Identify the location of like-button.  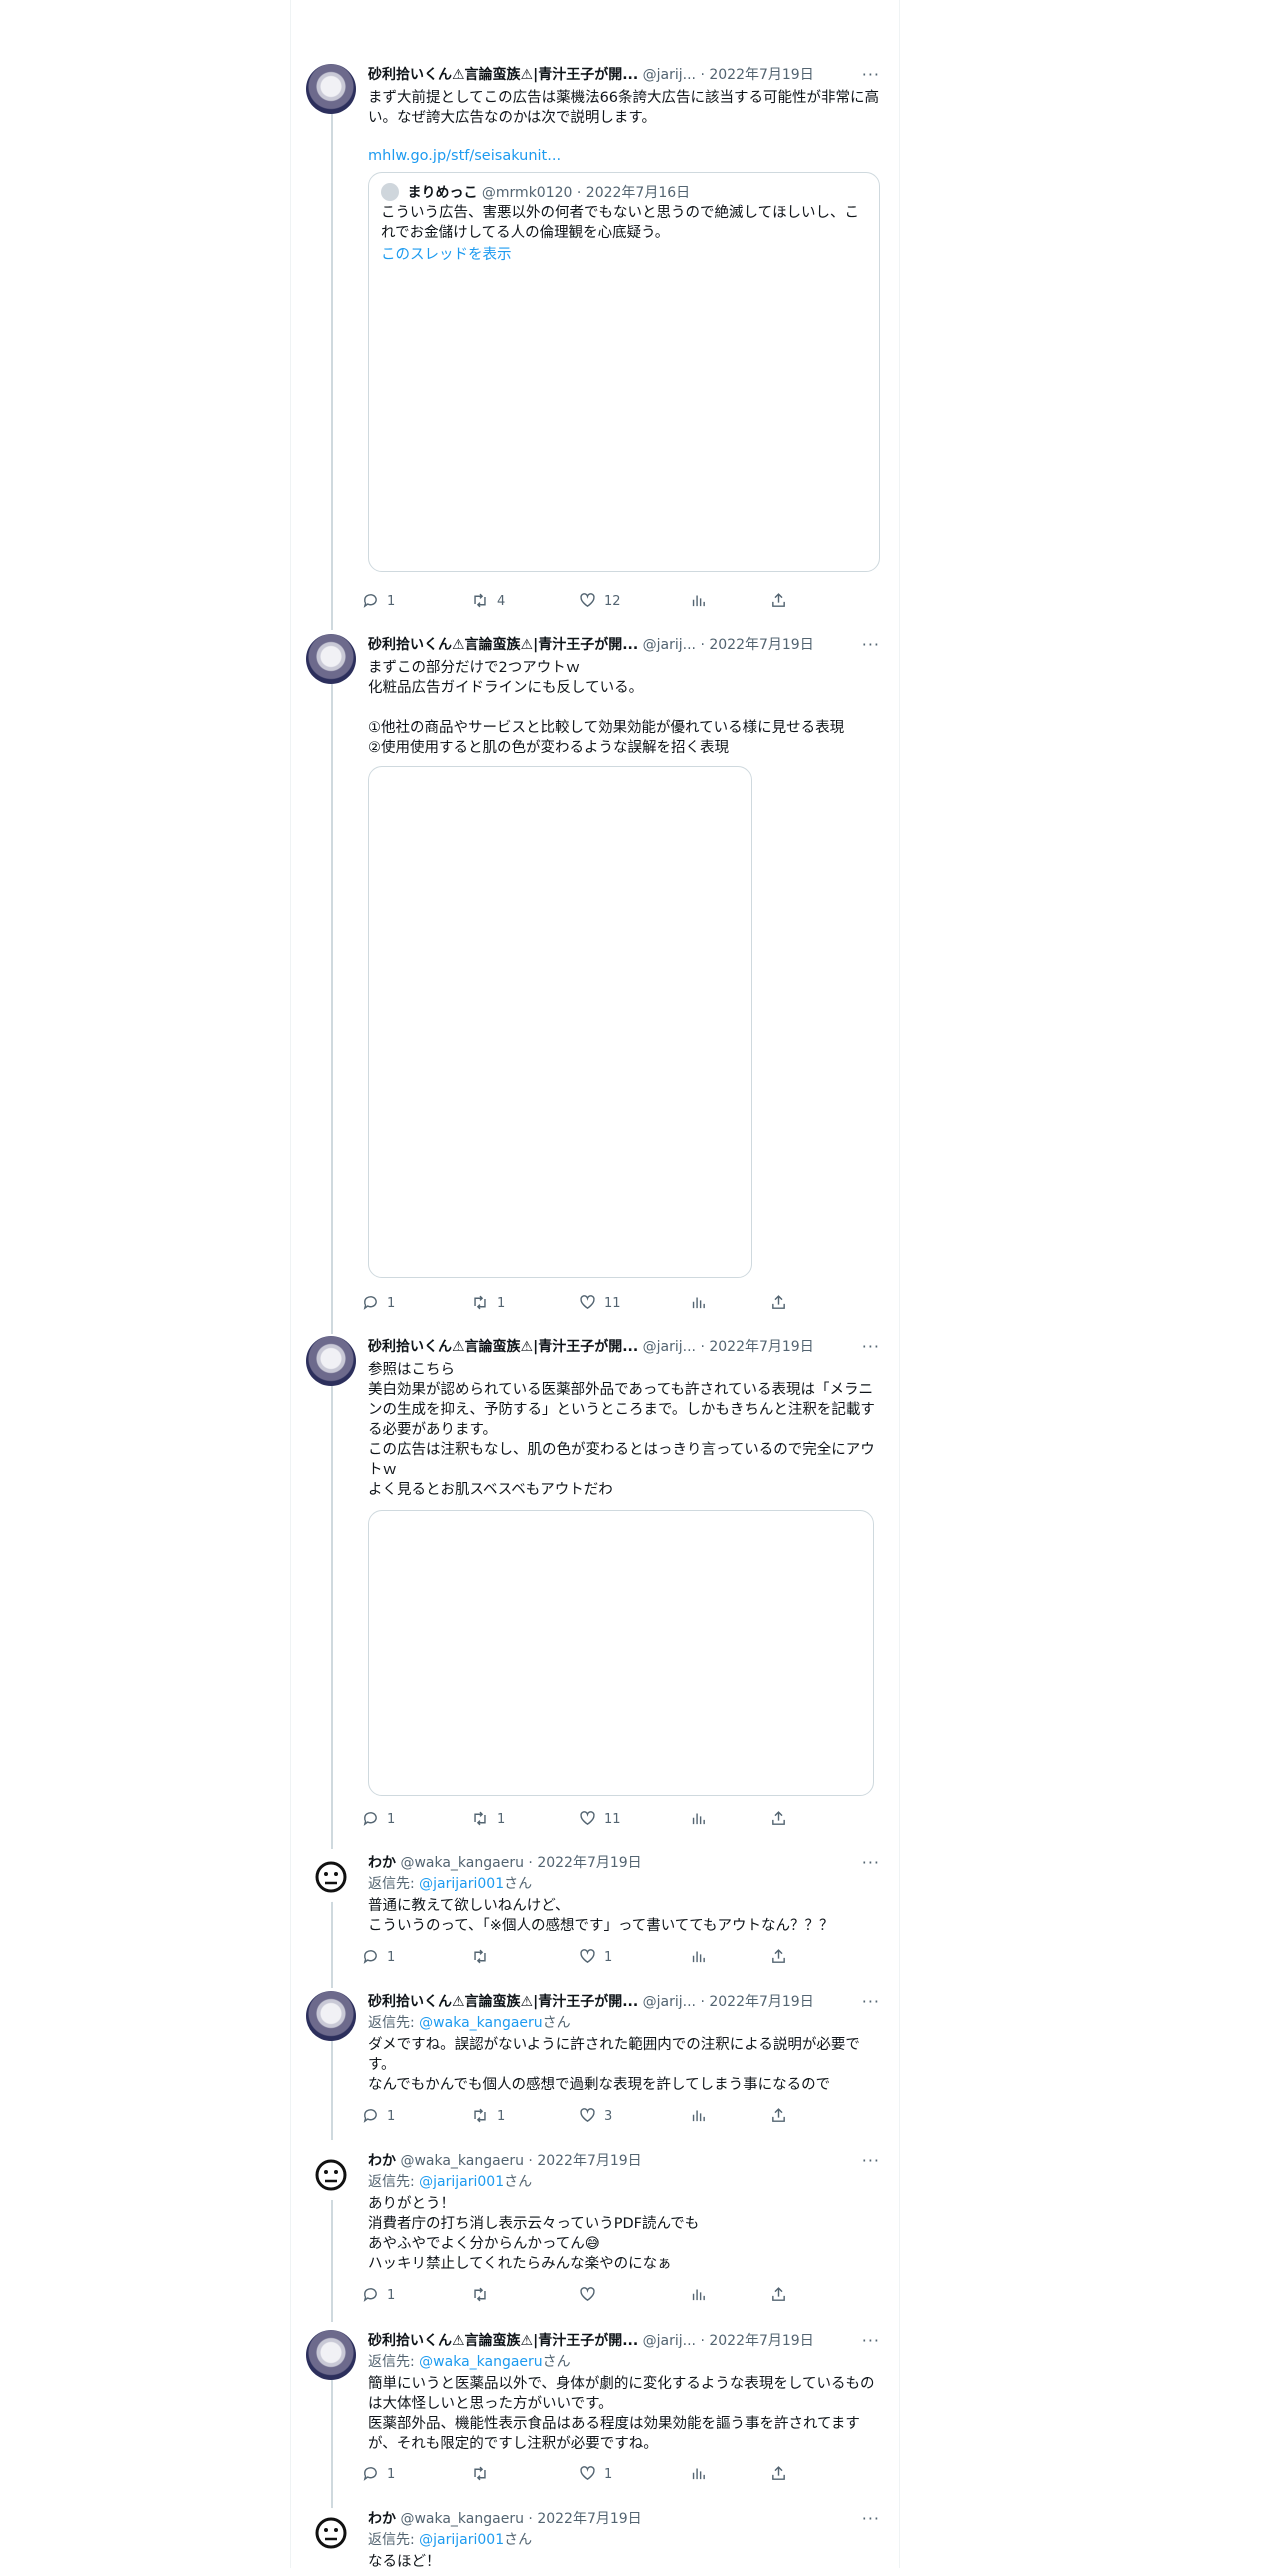
(591, 2296).